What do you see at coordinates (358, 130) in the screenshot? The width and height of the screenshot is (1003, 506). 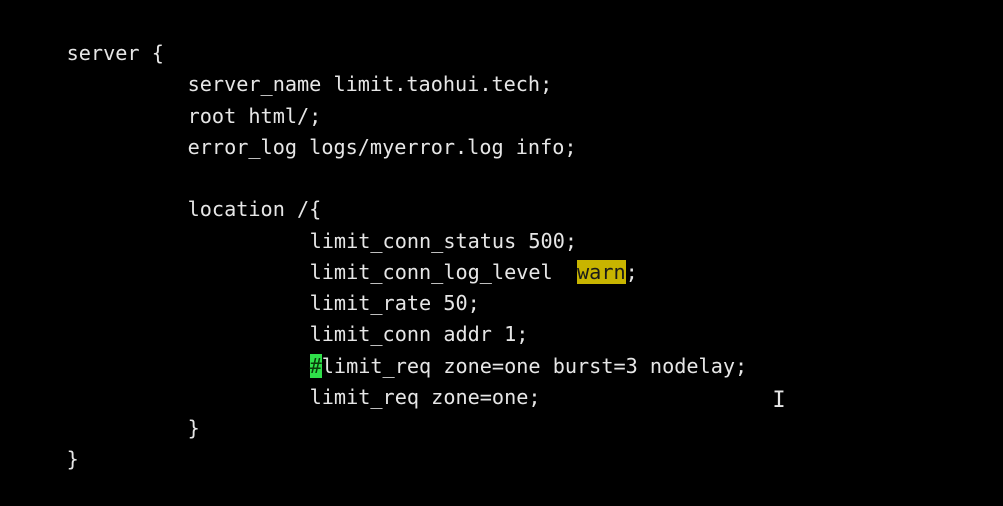 I see `code-line-4: error_log logs/myerror.log info;` at bounding box center [358, 130].